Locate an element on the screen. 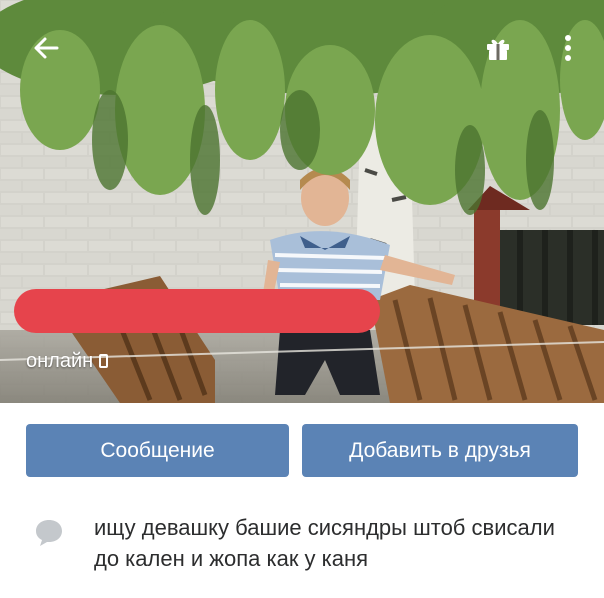  gift-icon is located at coordinates (498, 49).